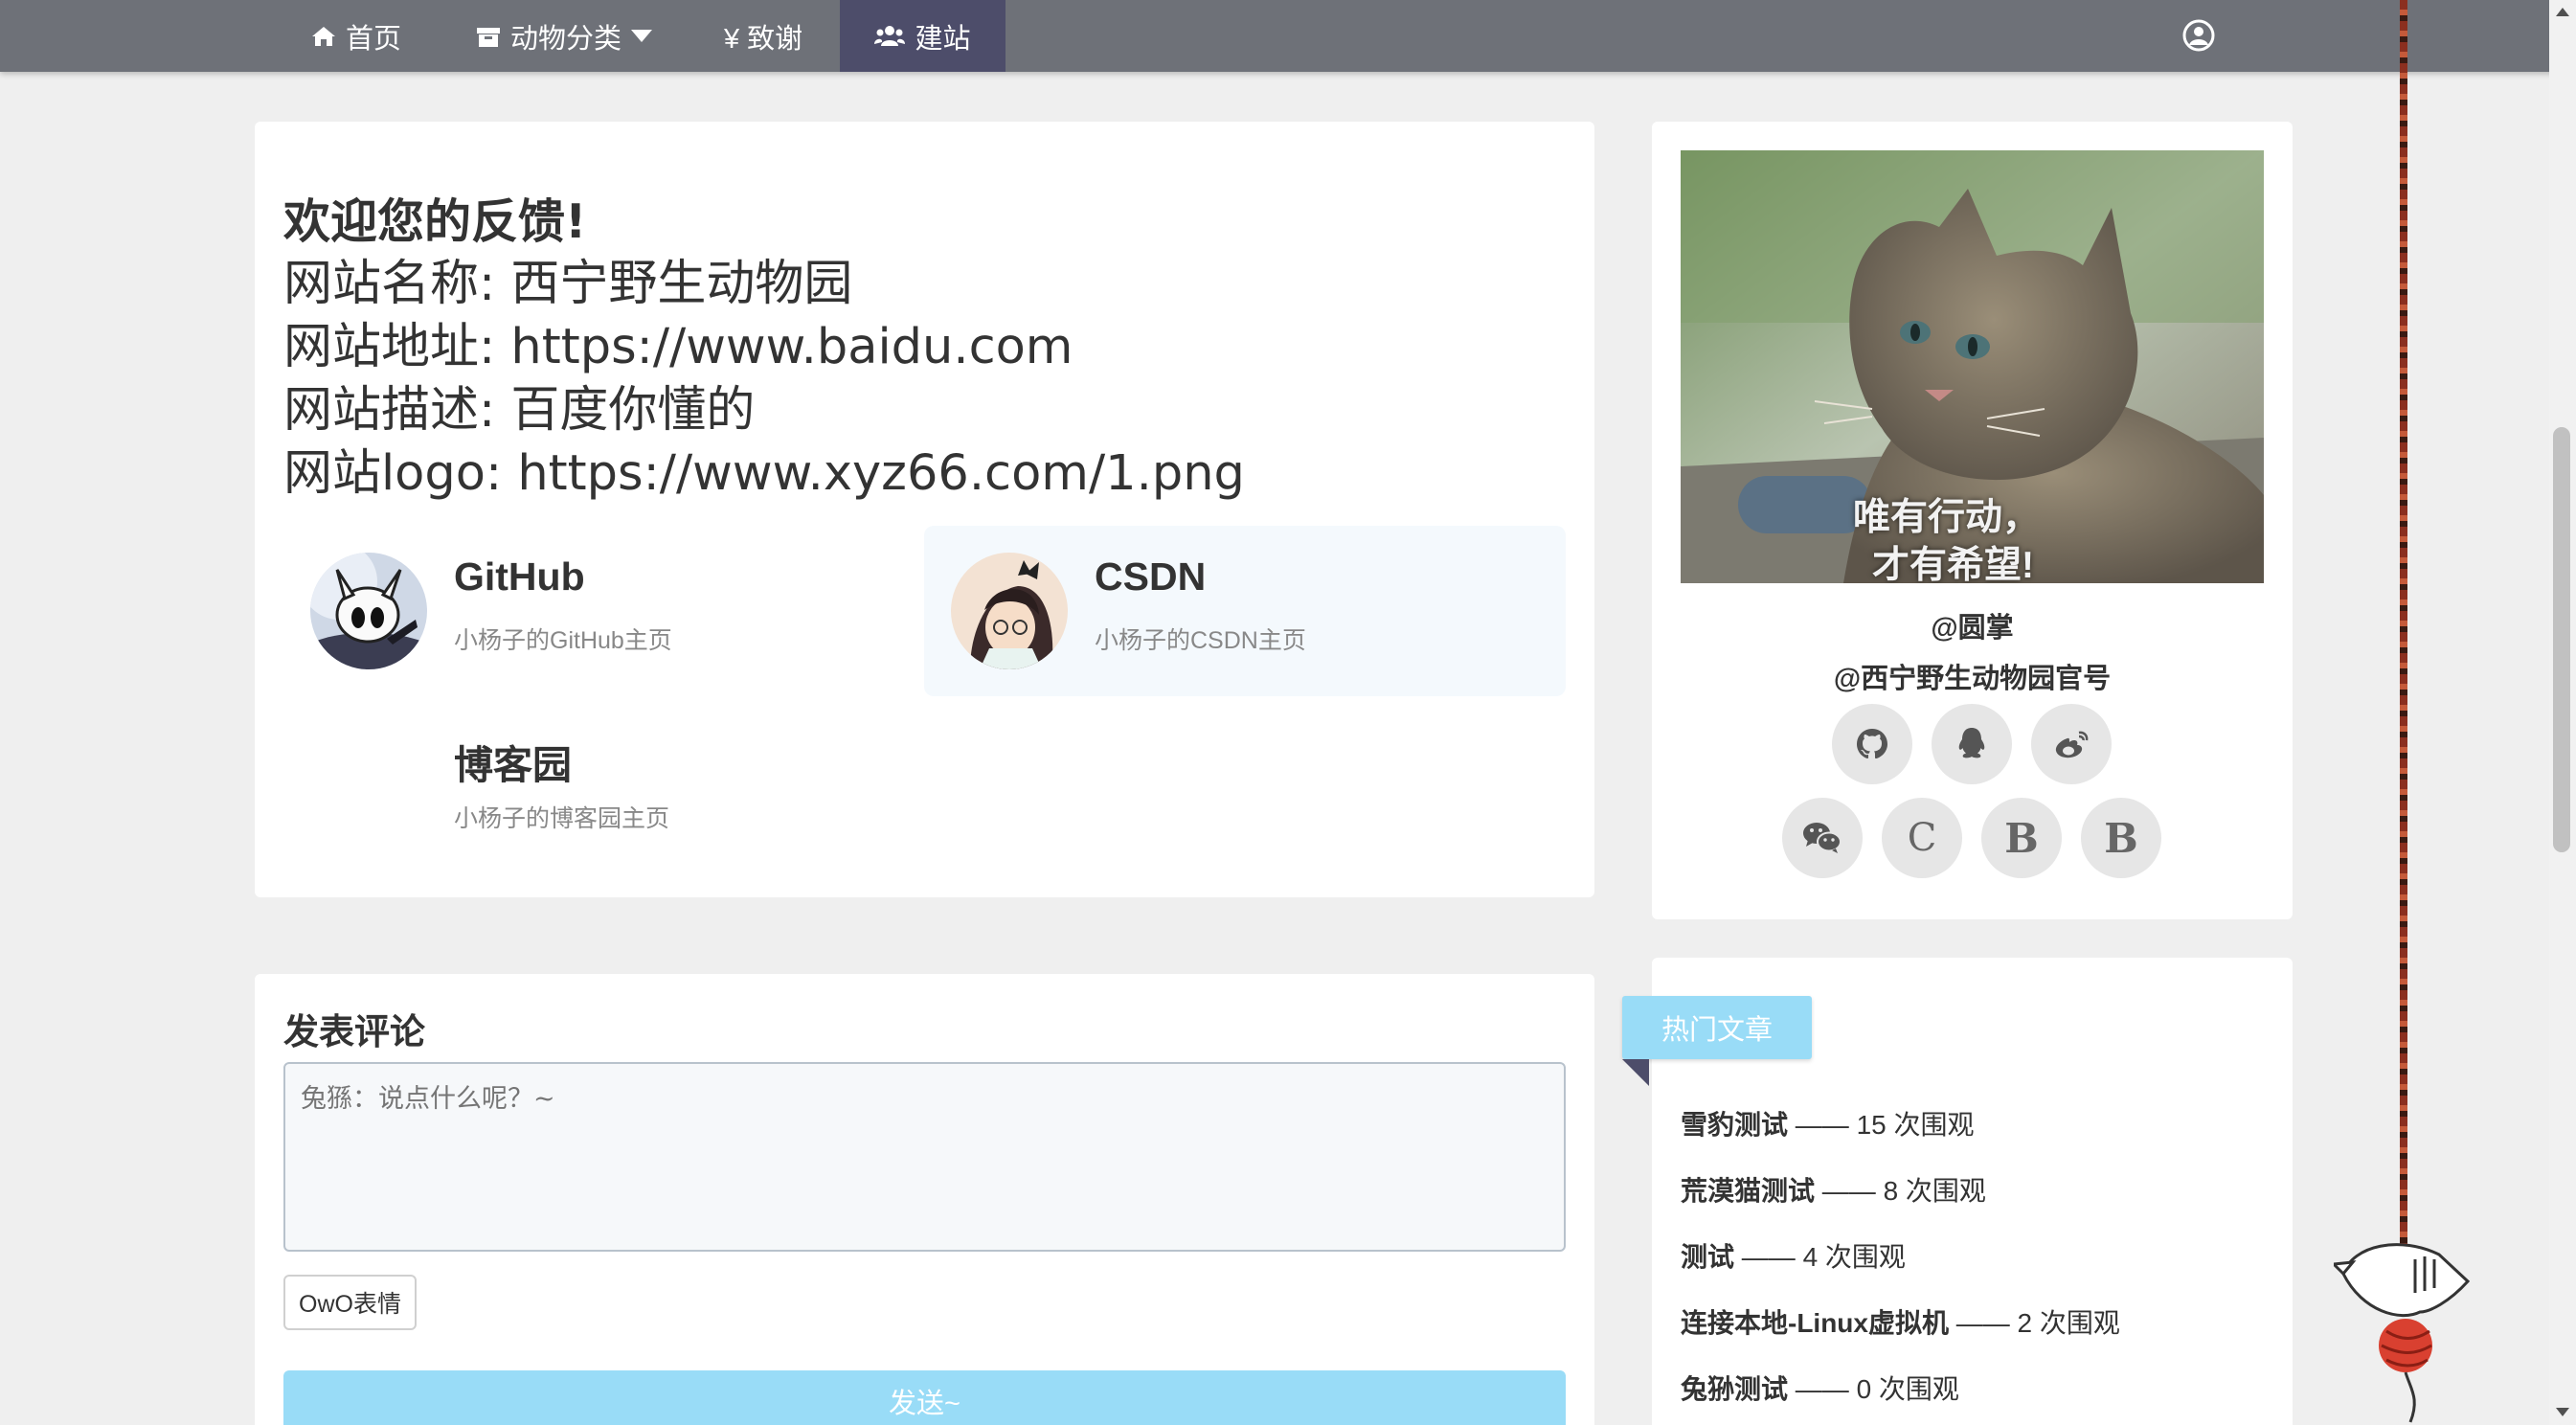  Describe the element at coordinates (1717, 1027) in the screenshot. I see `hot-articles-ribbon: 热门文章` at that location.